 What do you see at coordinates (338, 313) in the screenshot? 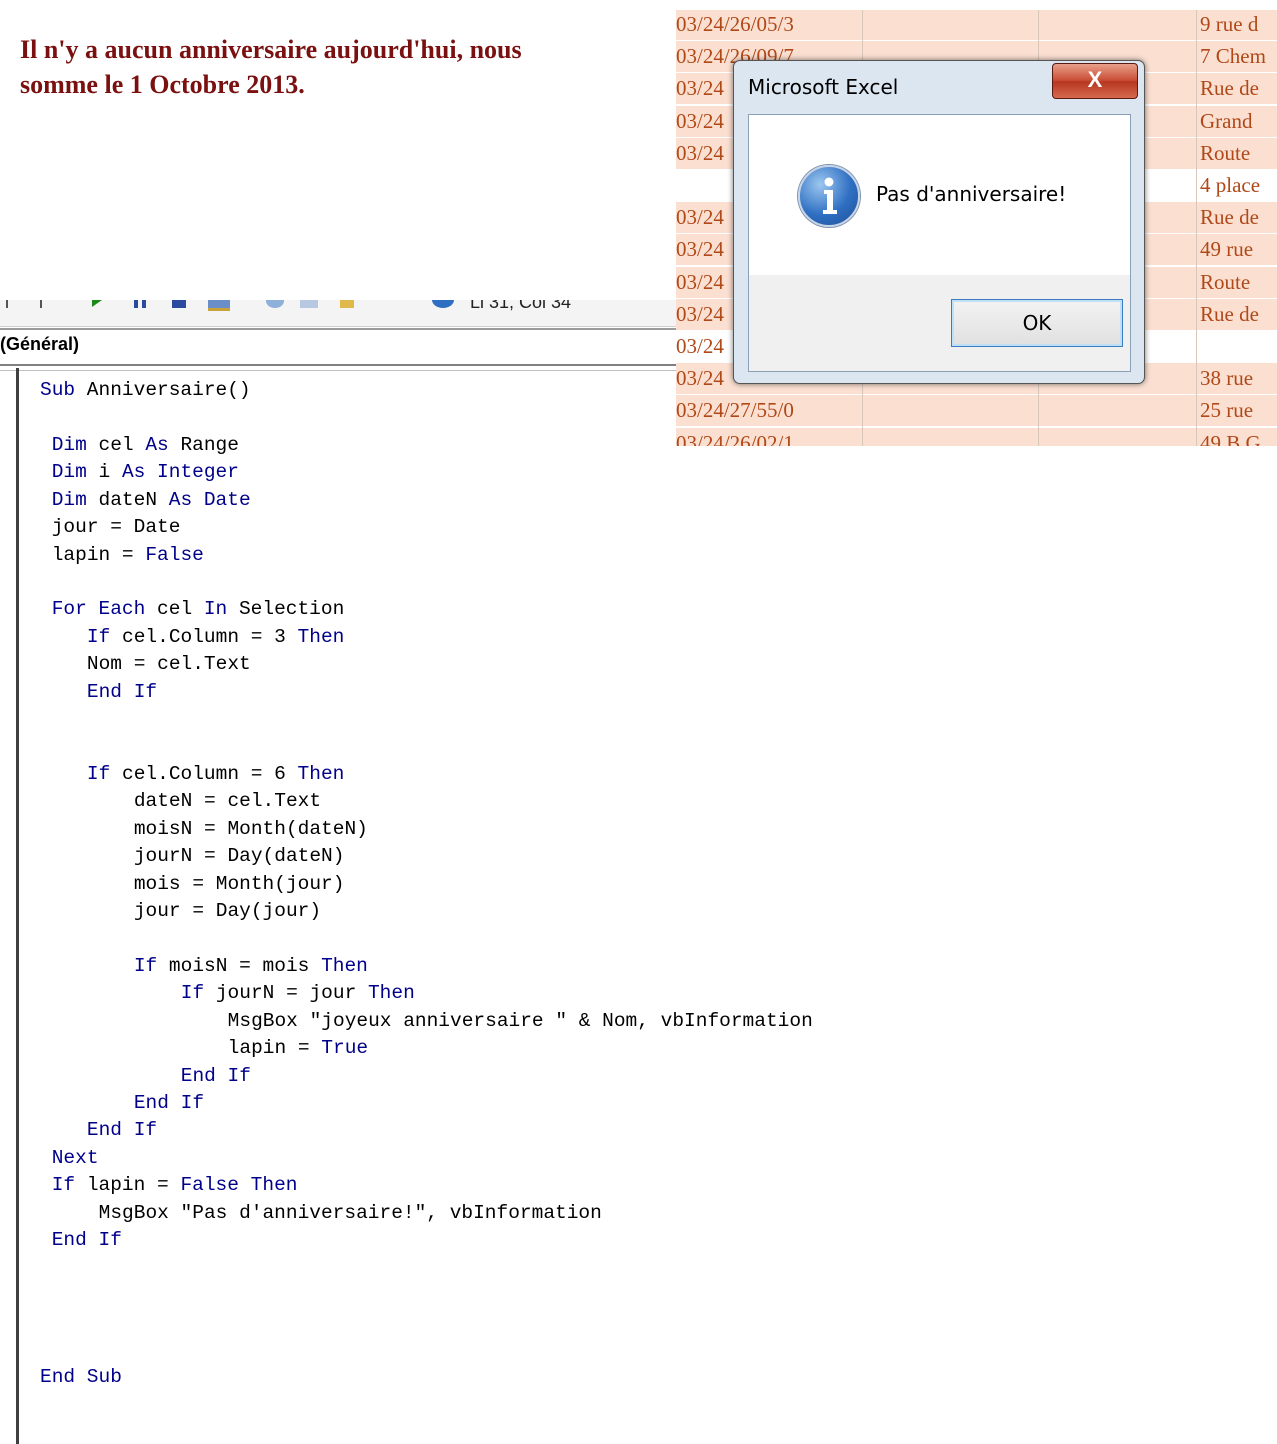
I see `editor-toolbar: Li 31, Col 34` at bounding box center [338, 313].